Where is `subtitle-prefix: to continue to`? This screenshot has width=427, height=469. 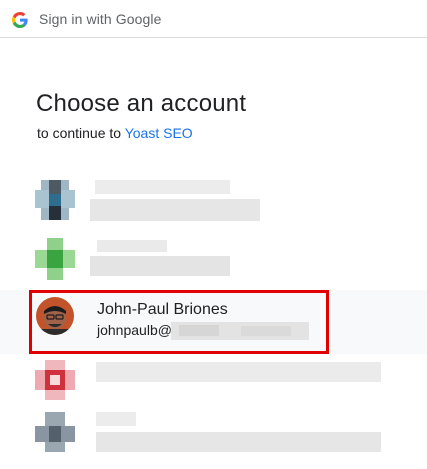
subtitle-prefix: to continue to is located at coordinates (79, 133).